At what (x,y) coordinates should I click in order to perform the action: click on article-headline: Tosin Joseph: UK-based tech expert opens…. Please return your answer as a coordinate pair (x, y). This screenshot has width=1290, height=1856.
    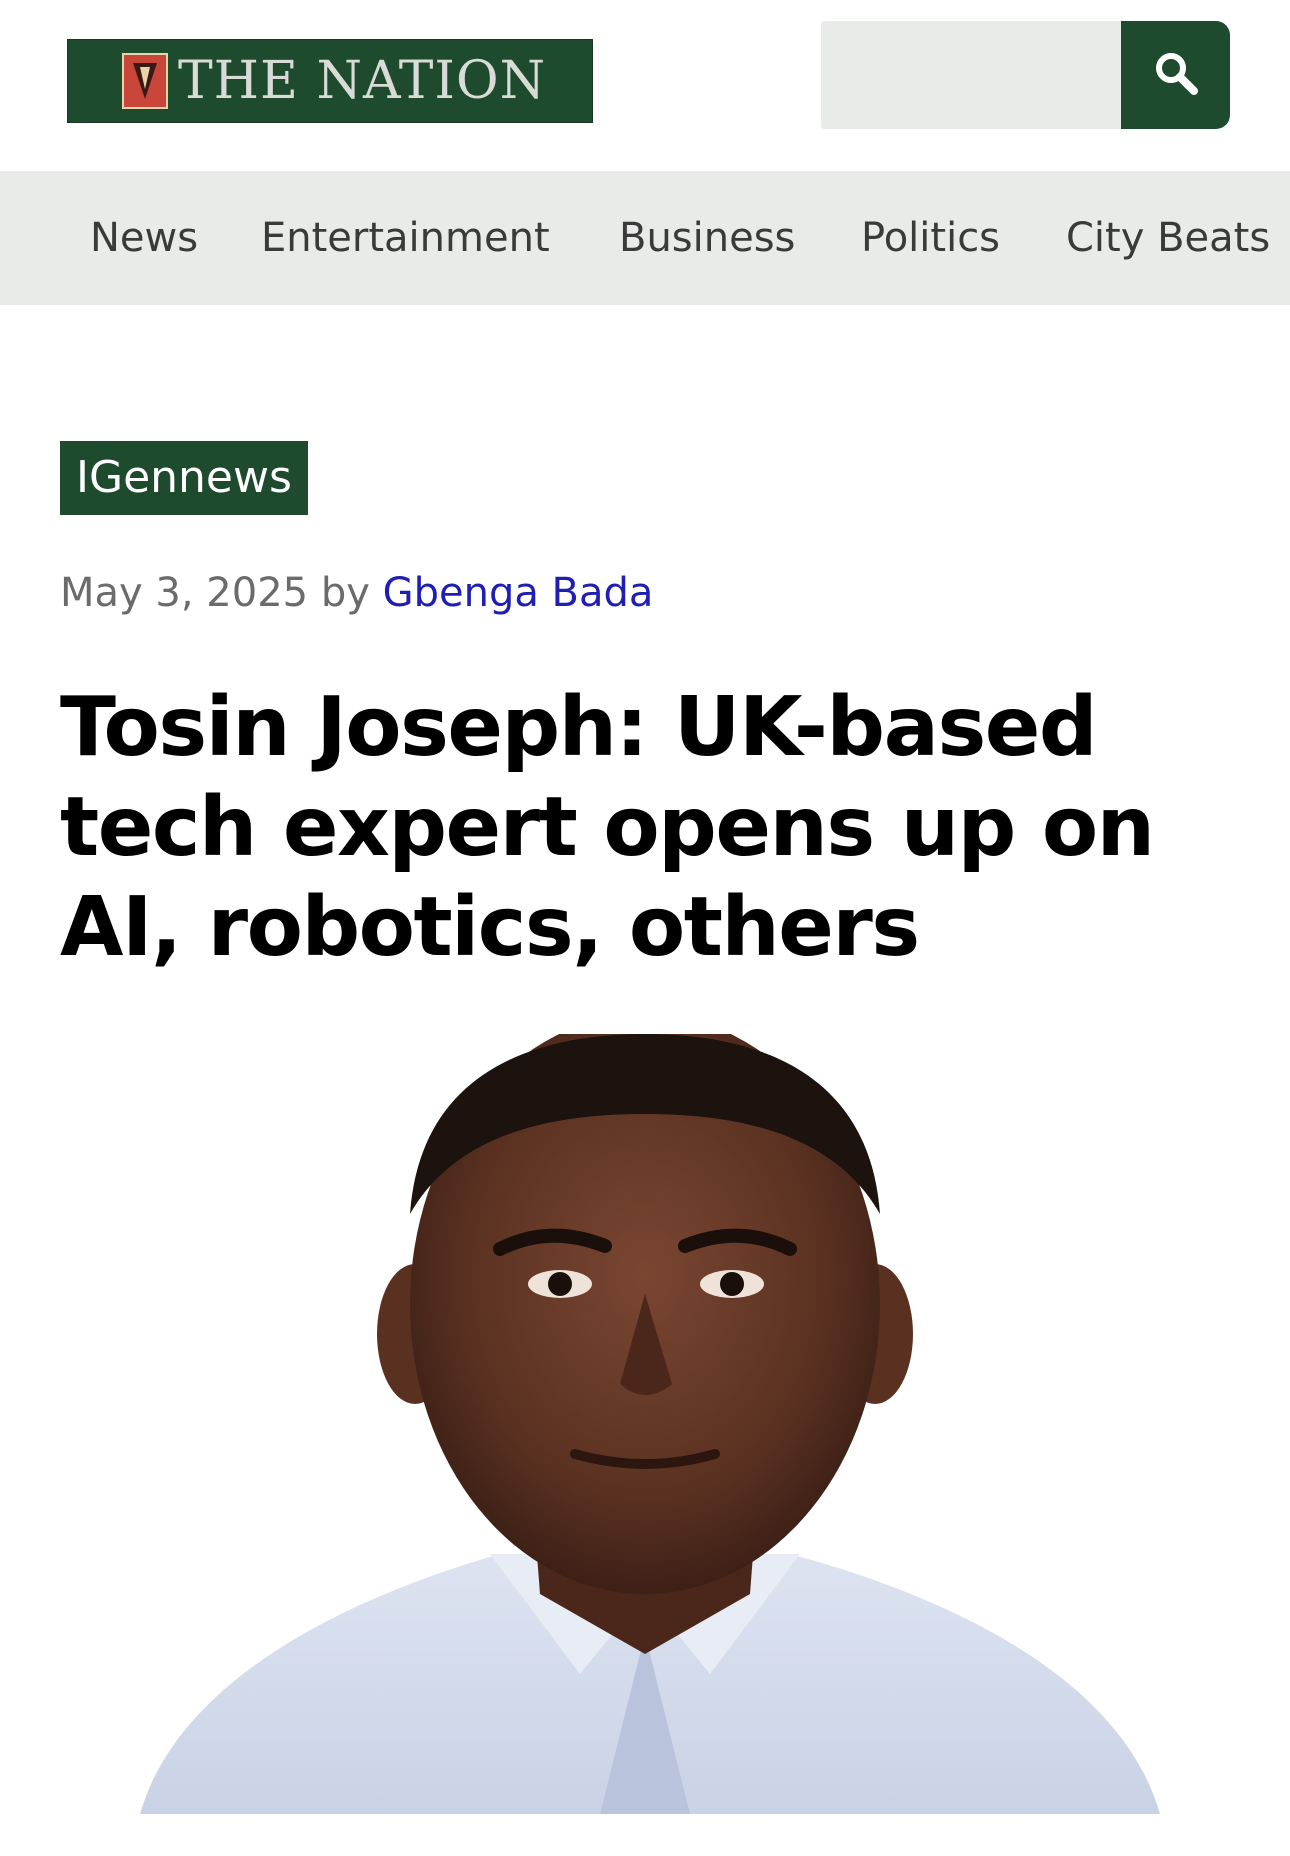
    Looking at the image, I should click on (607, 827).